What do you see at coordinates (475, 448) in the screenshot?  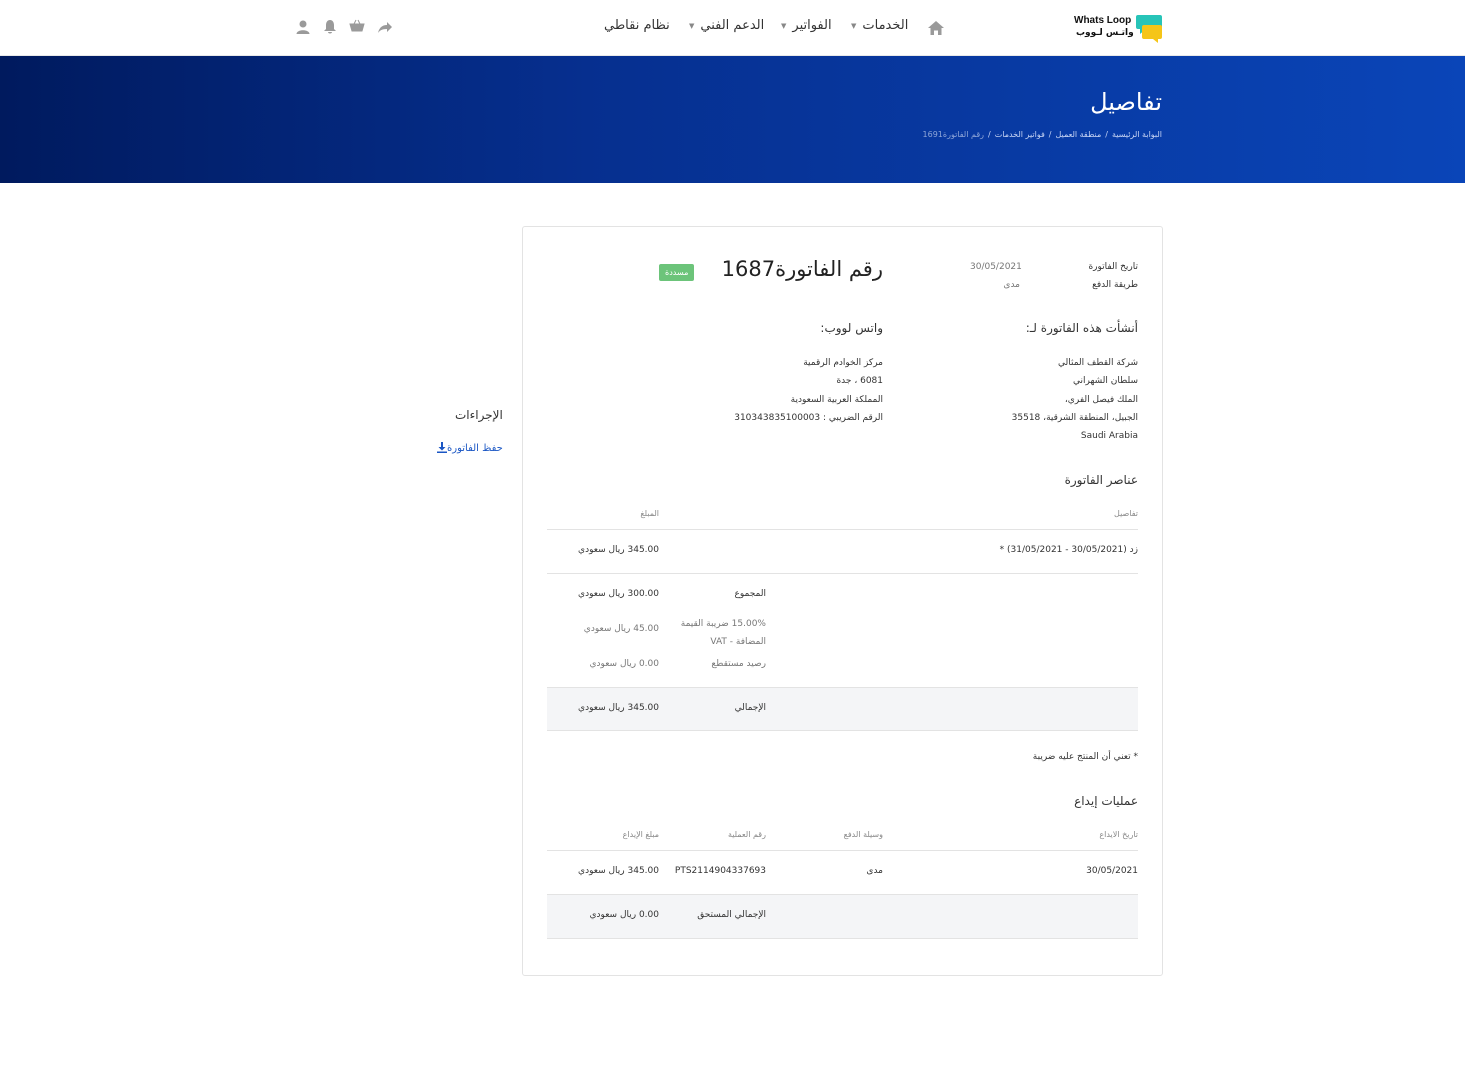 I see `download-invoice-label: حفظ الفاتورة` at bounding box center [475, 448].